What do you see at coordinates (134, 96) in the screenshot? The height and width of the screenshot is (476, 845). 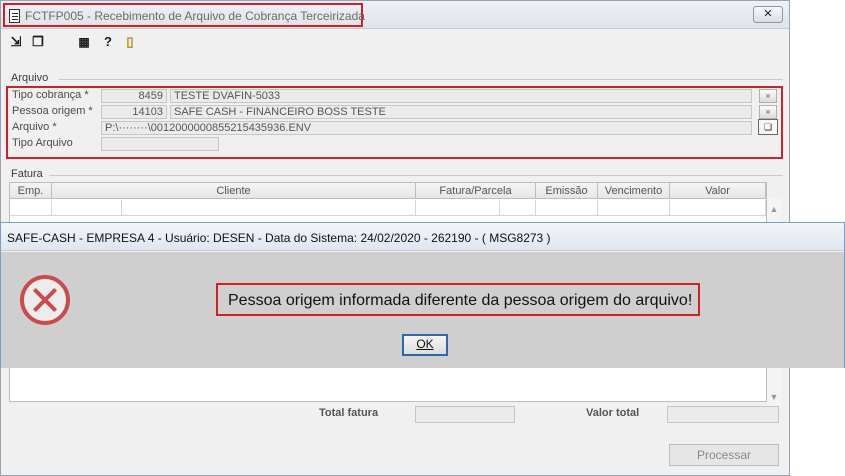 I see `tipo-cobranca-code: 8459` at bounding box center [134, 96].